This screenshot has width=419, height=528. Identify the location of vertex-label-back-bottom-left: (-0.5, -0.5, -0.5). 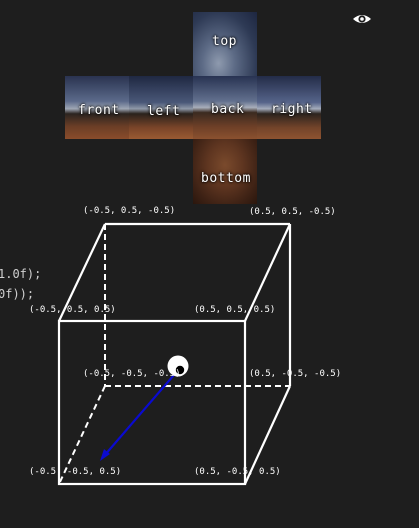
(132, 374).